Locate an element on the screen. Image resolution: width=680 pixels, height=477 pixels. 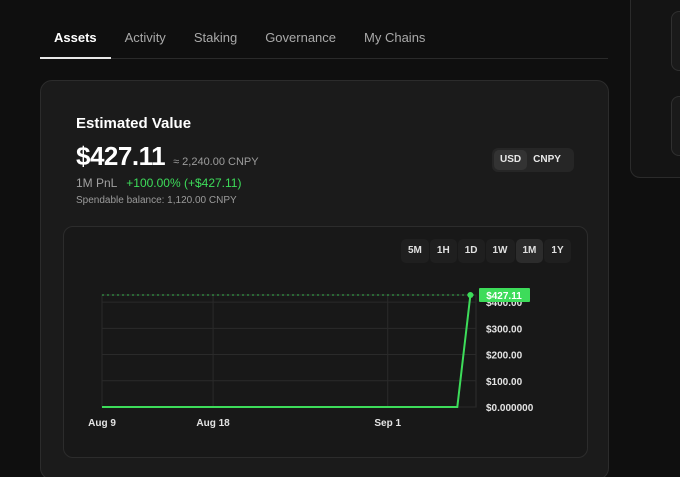
spendable-balance: Spendable balance: 1,120.00 CNPY is located at coordinates (156, 200).